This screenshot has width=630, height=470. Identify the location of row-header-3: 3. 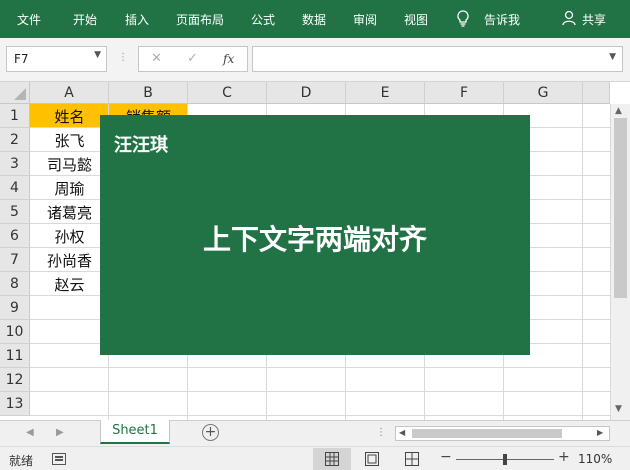
(15, 164).